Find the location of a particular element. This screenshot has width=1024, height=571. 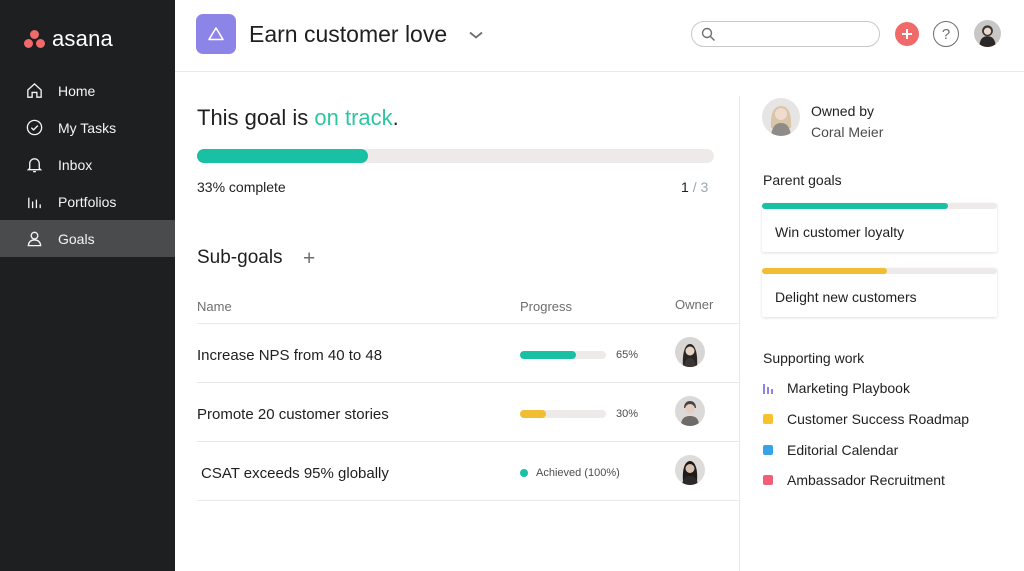

supporting-work-item: Marketing Playbook is located at coordinates (836, 388).